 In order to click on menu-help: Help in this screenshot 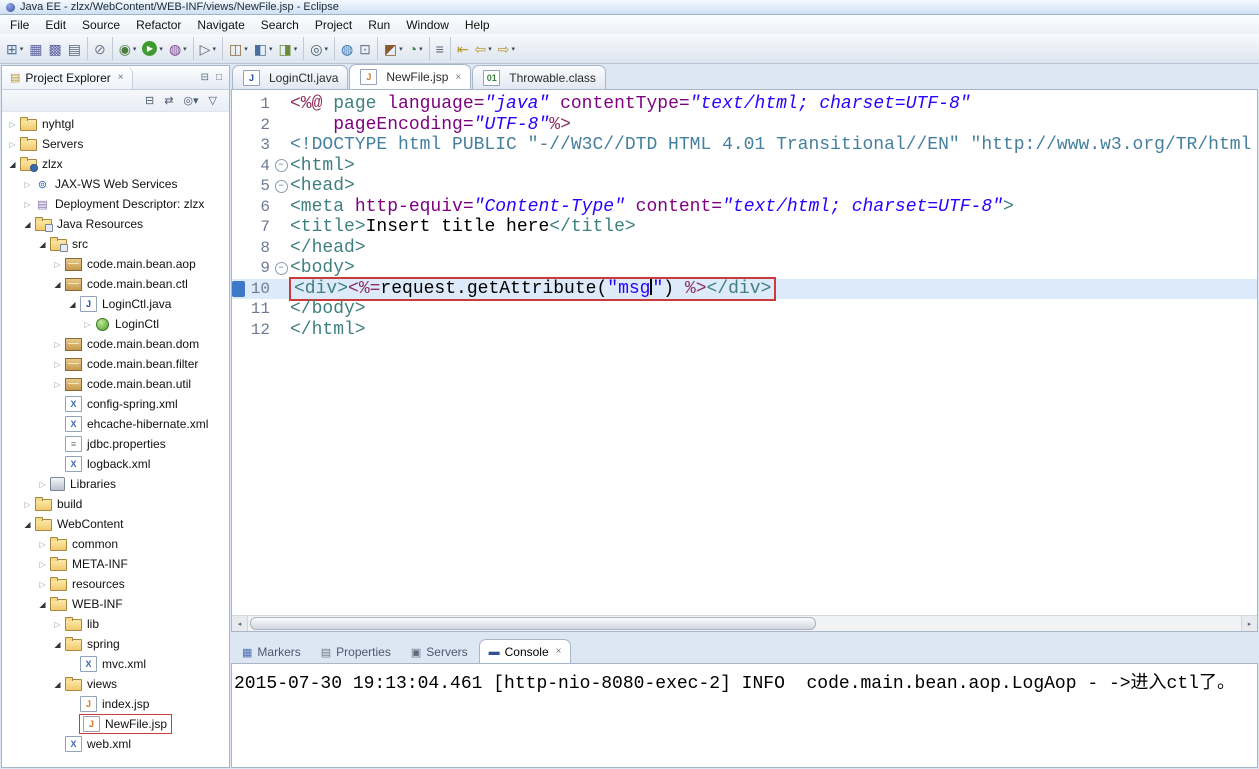, I will do `click(477, 25)`.